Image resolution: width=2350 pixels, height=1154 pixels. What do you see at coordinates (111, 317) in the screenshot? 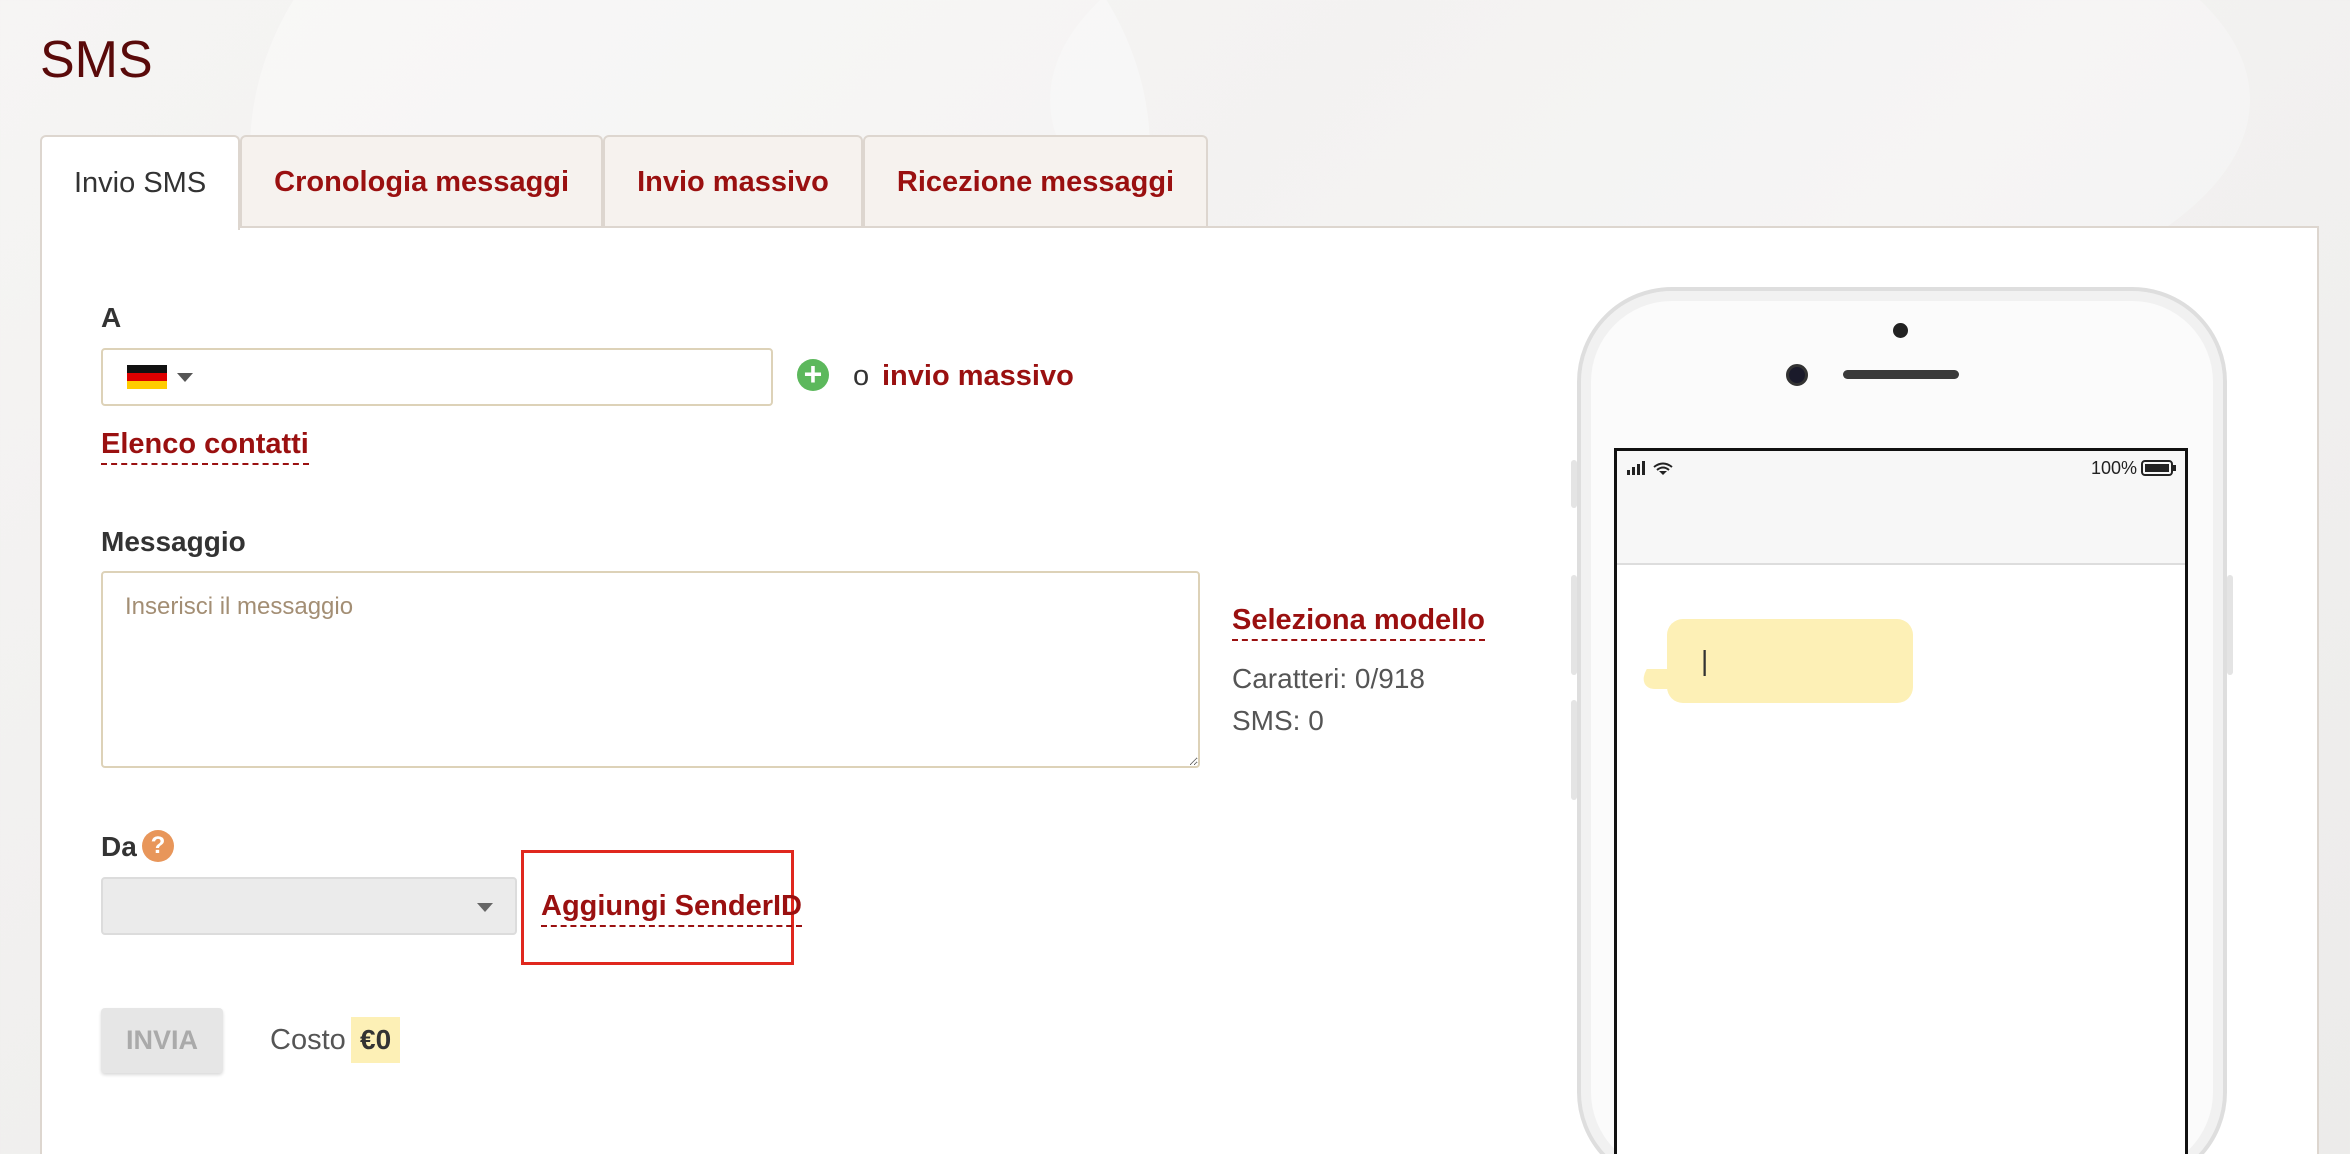
I see `recipient-label: A` at bounding box center [111, 317].